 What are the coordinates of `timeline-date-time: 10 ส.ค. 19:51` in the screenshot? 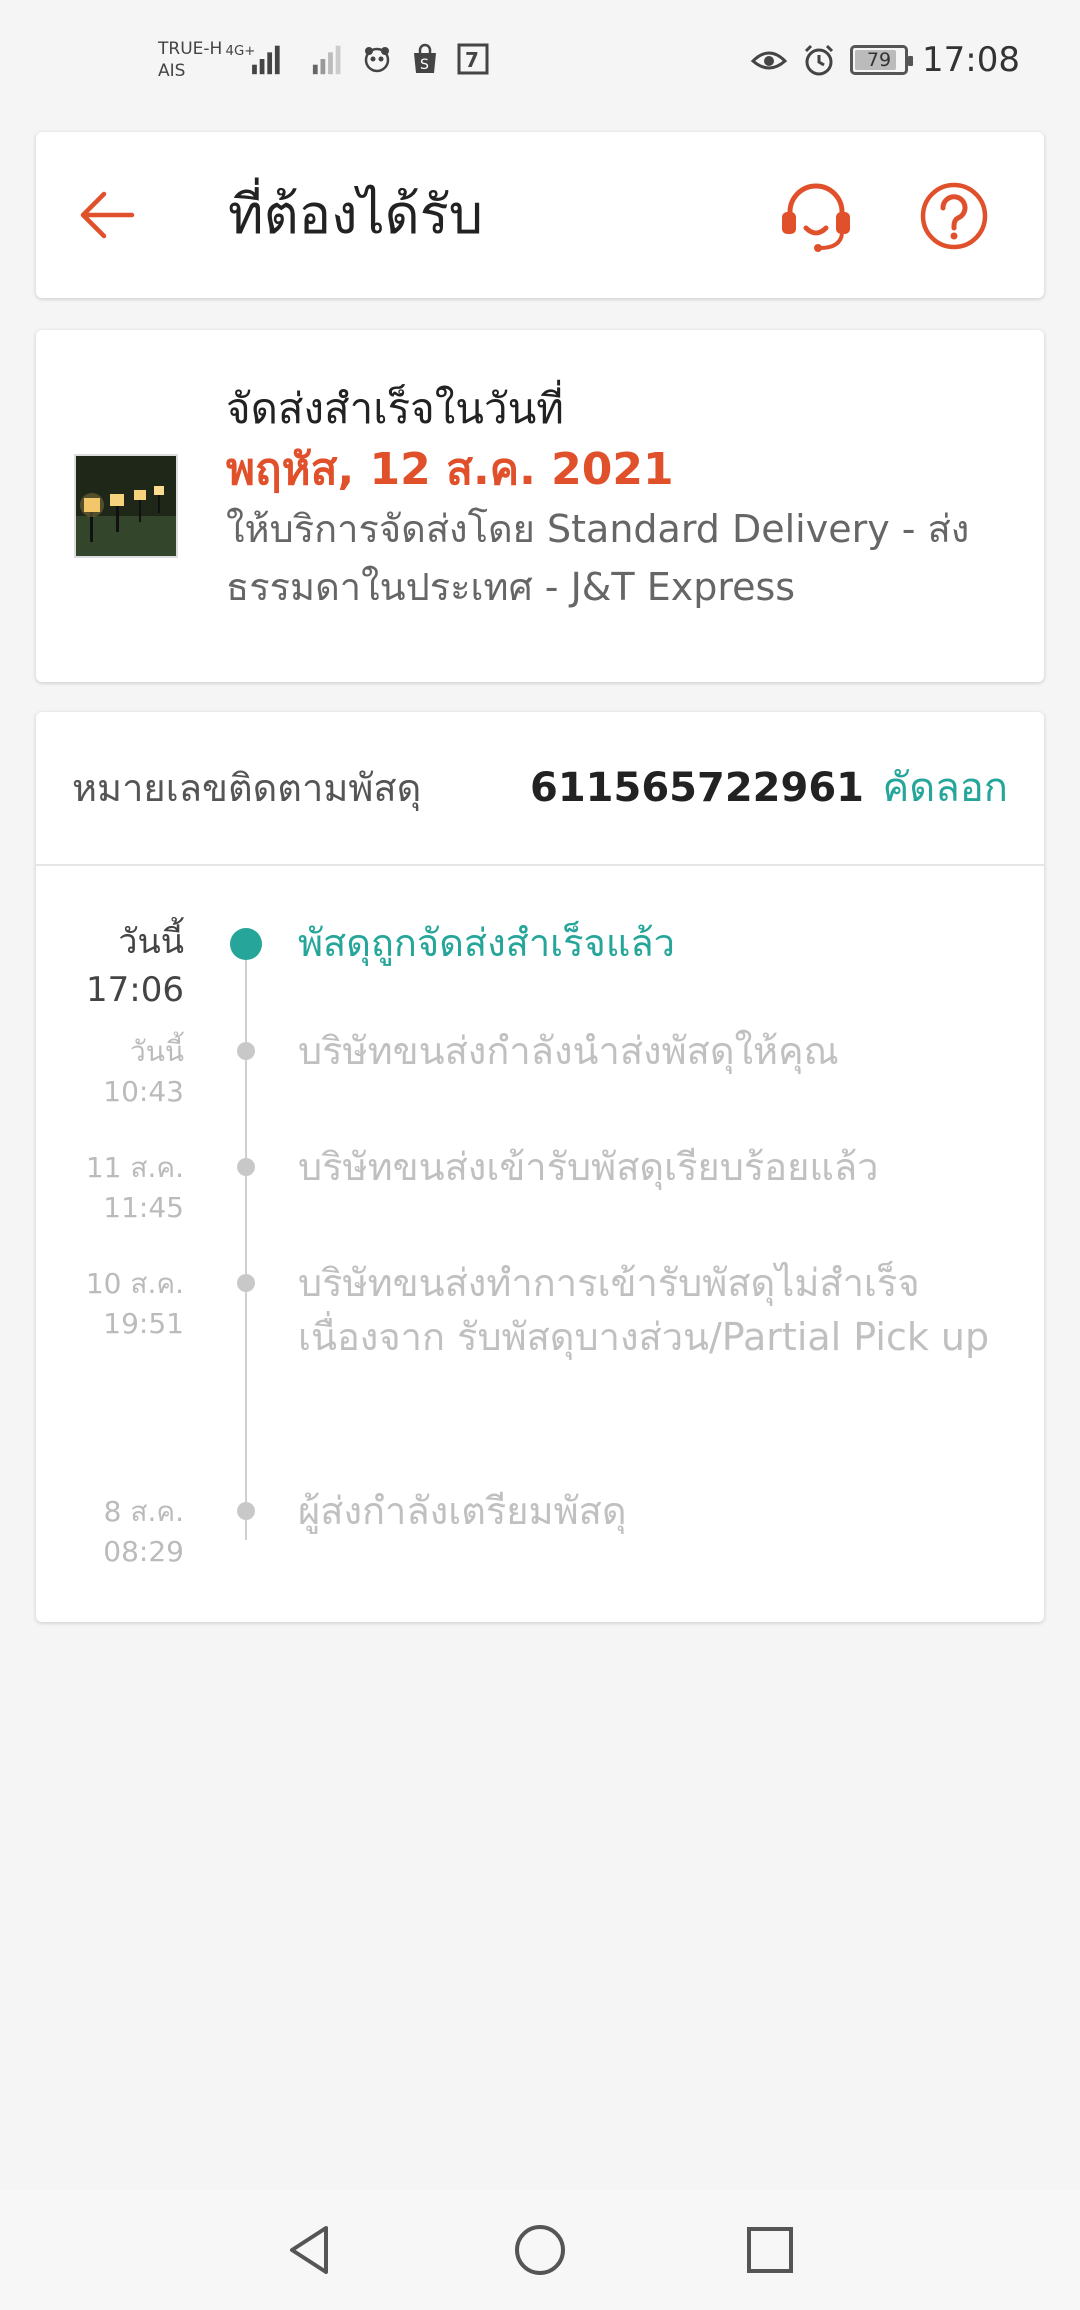 It's located at (110, 1304).